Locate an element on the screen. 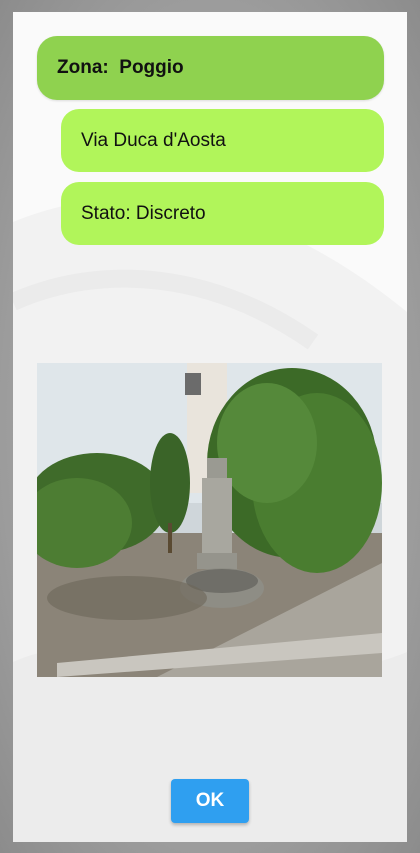 Image resolution: width=420 pixels, height=853 pixels. zone-label: Zona: Poggio is located at coordinates (120, 67).